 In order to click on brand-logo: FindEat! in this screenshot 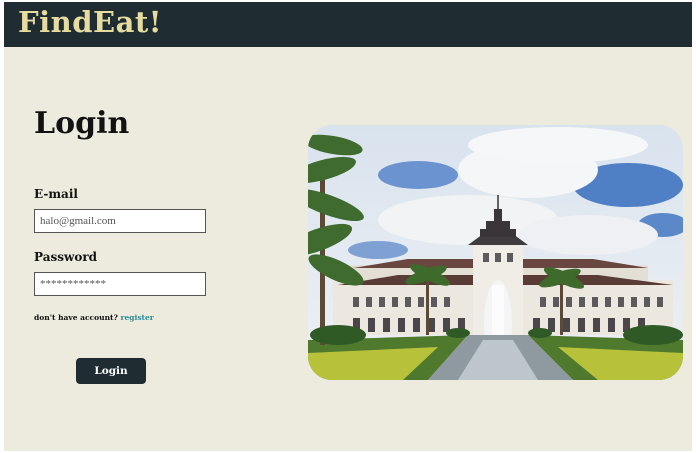, I will do `click(90, 22)`.